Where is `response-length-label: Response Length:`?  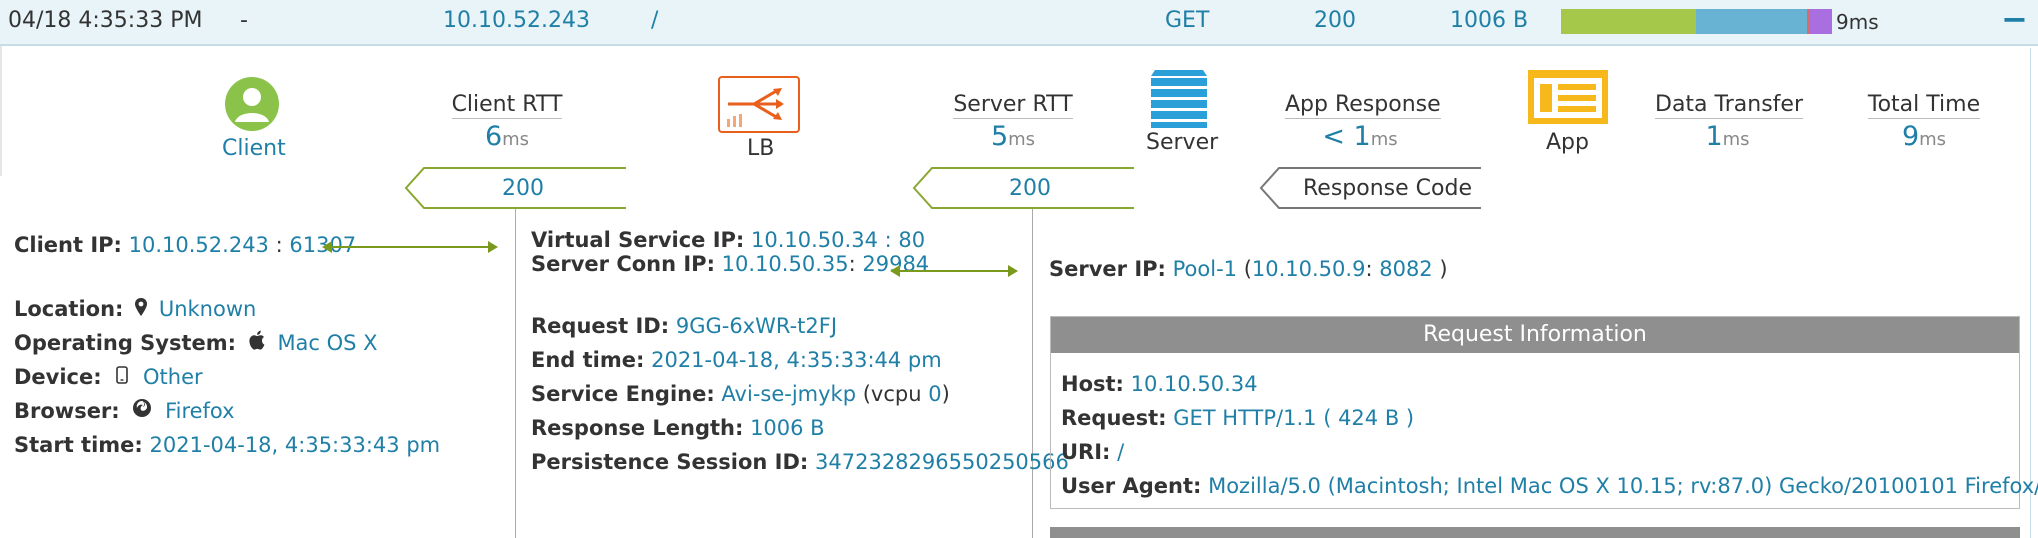 response-length-label: Response Length: is located at coordinates (637, 428).